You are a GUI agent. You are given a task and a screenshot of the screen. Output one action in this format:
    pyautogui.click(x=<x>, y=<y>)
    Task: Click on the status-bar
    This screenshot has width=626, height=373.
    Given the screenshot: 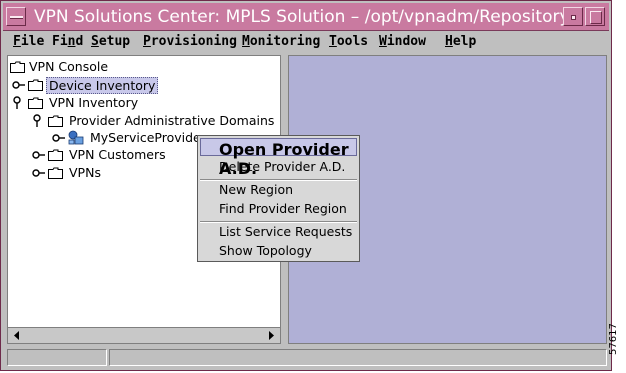 What is the action you would take?
    pyautogui.click(x=306, y=358)
    